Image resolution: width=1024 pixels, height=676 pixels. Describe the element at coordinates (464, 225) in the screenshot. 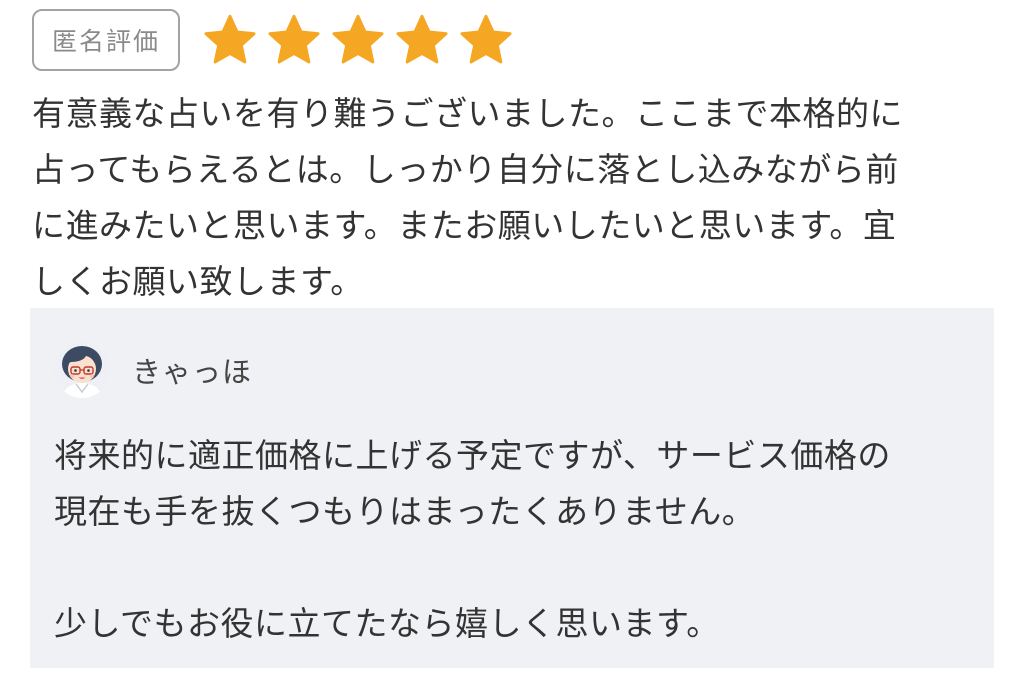

I see `review-text-line: に進みたいと思います。またお願いしたいと思います。宜` at that location.